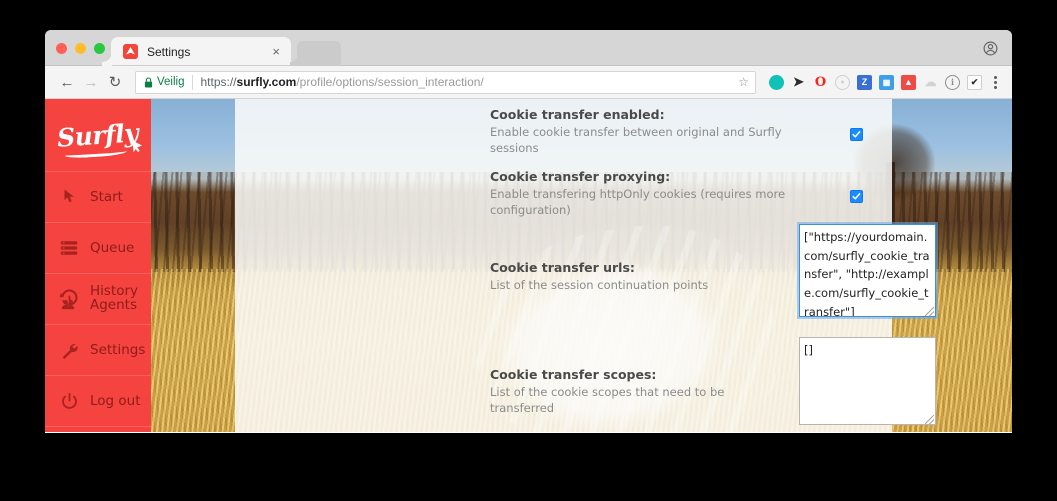 The height and width of the screenshot is (501, 1057). What do you see at coordinates (573, 374) in the screenshot?
I see `field-label: Cookie transfer scopes:` at bounding box center [573, 374].